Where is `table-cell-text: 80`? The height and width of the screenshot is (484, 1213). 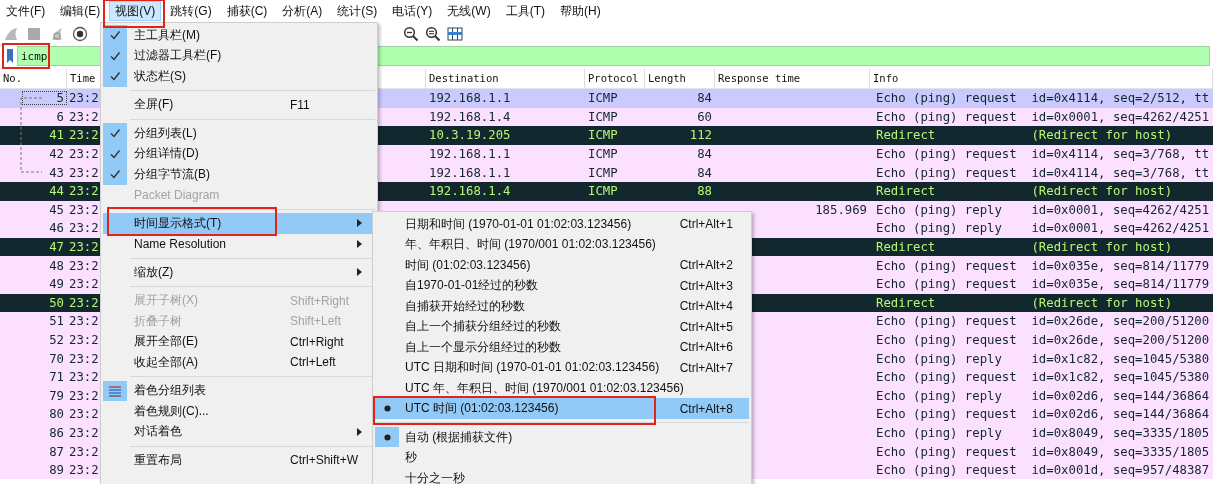
table-cell-text: 80 is located at coordinates (56, 414).